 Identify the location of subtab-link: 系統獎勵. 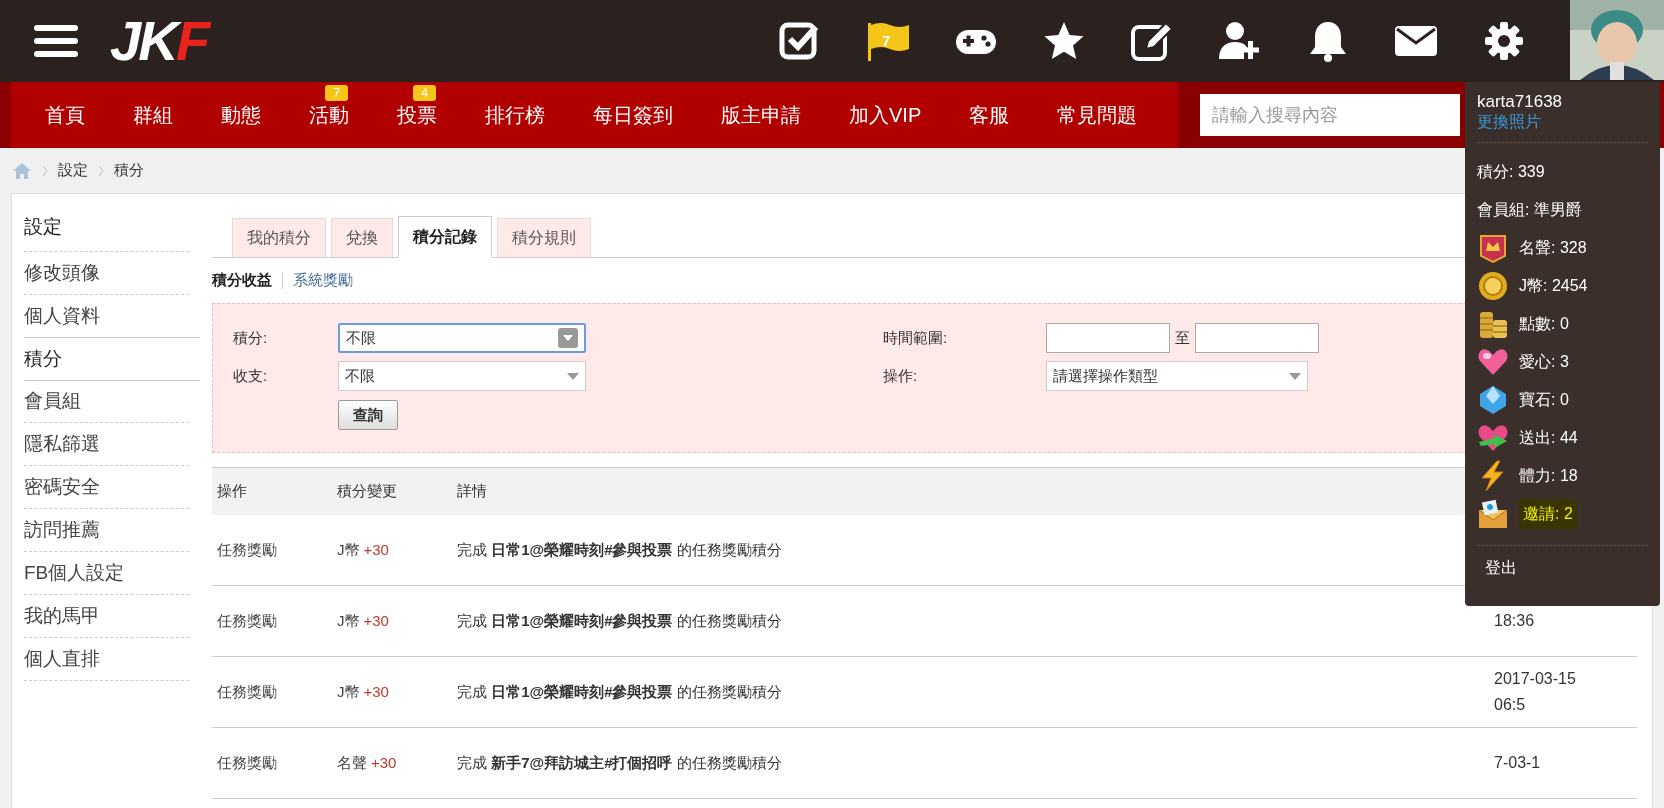
(323, 280).